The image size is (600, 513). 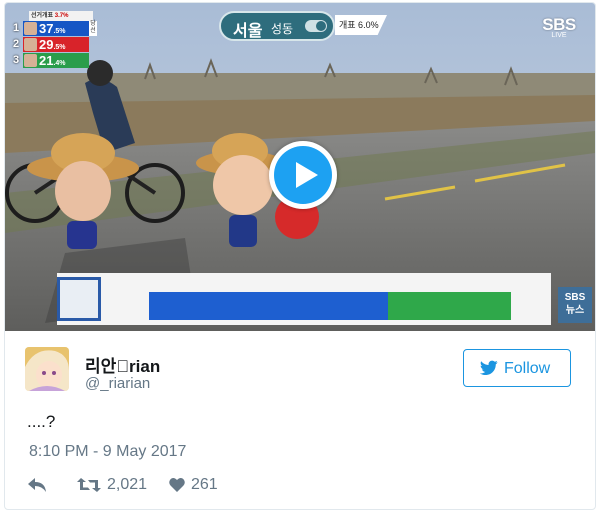 I want to click on follow-button: Follow, so click(x=517, y=368).